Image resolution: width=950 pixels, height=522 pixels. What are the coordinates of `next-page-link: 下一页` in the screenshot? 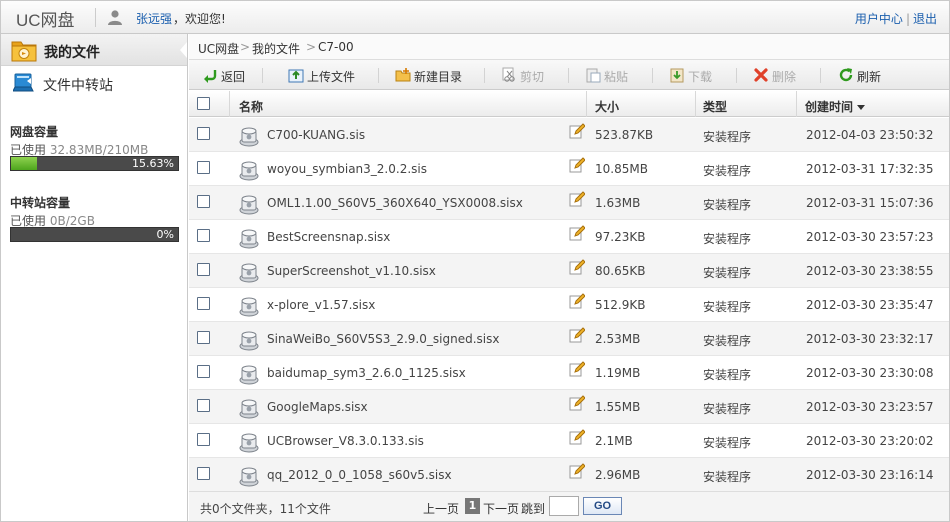 It's located at (501, 508).